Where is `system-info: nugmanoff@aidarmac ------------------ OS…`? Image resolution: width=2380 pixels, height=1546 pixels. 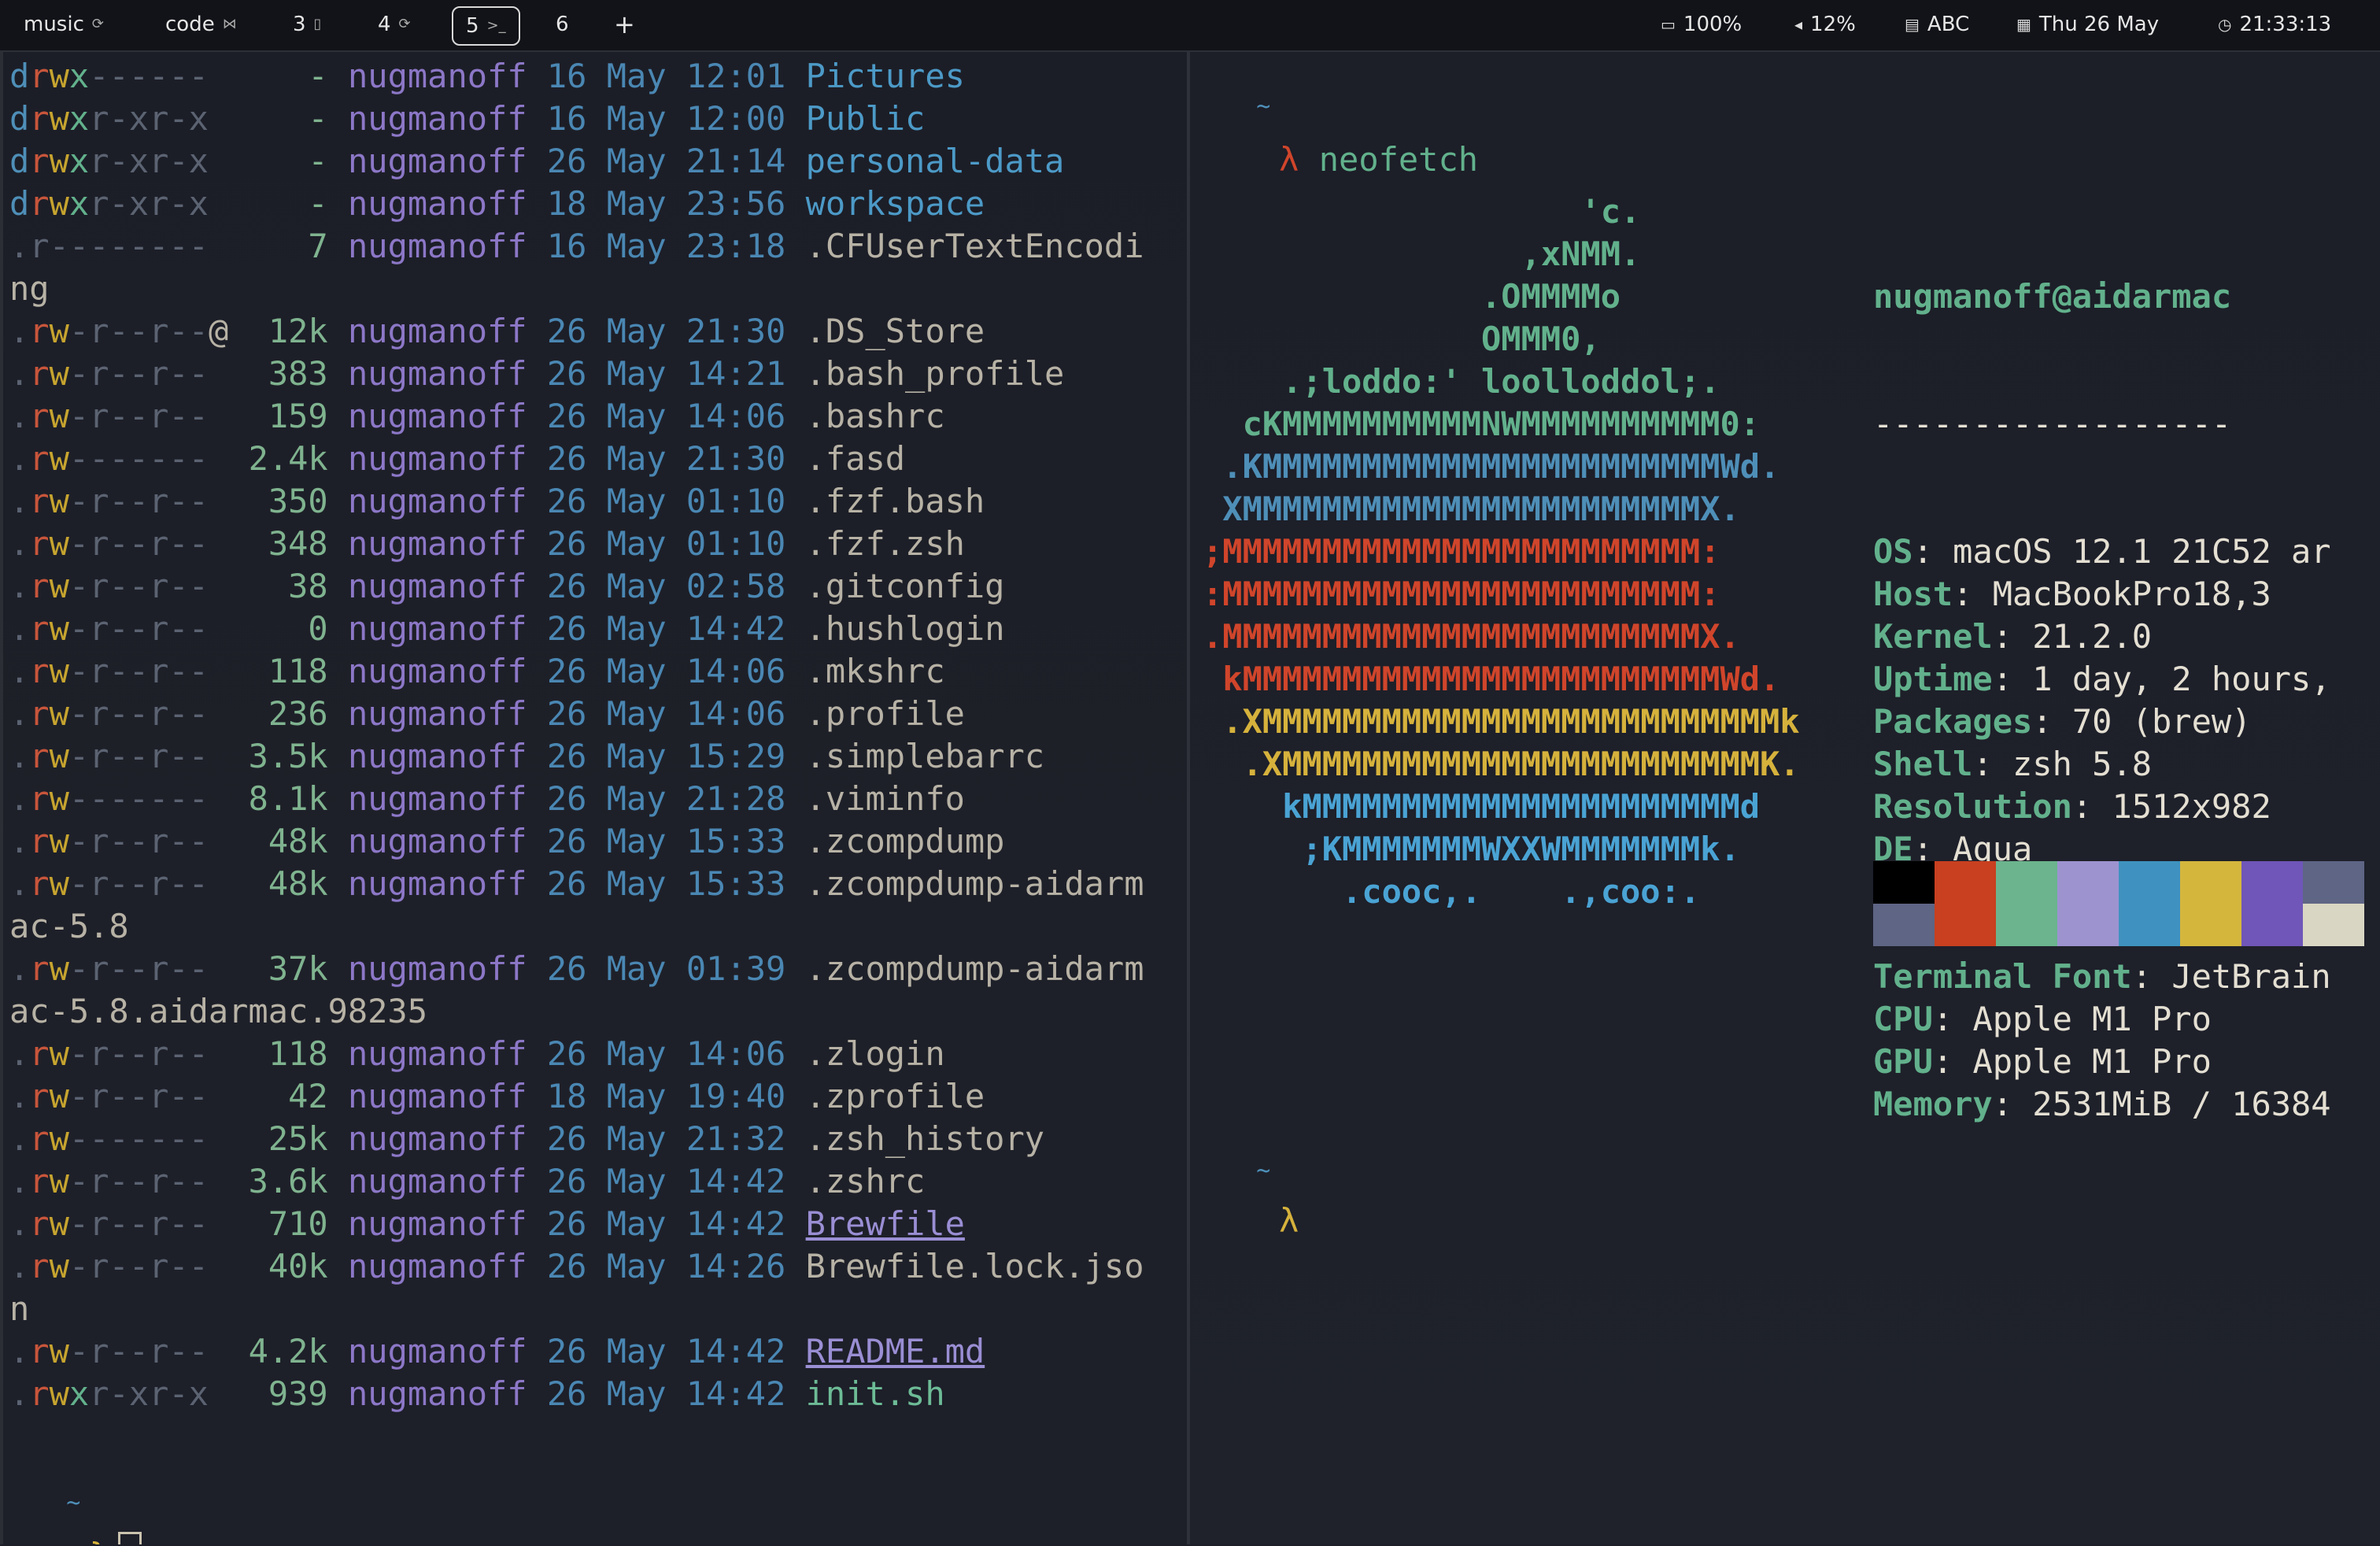 system-info: nugmanoff@aidarmac ------------------ OS… is located at coordinates (2102, 700).